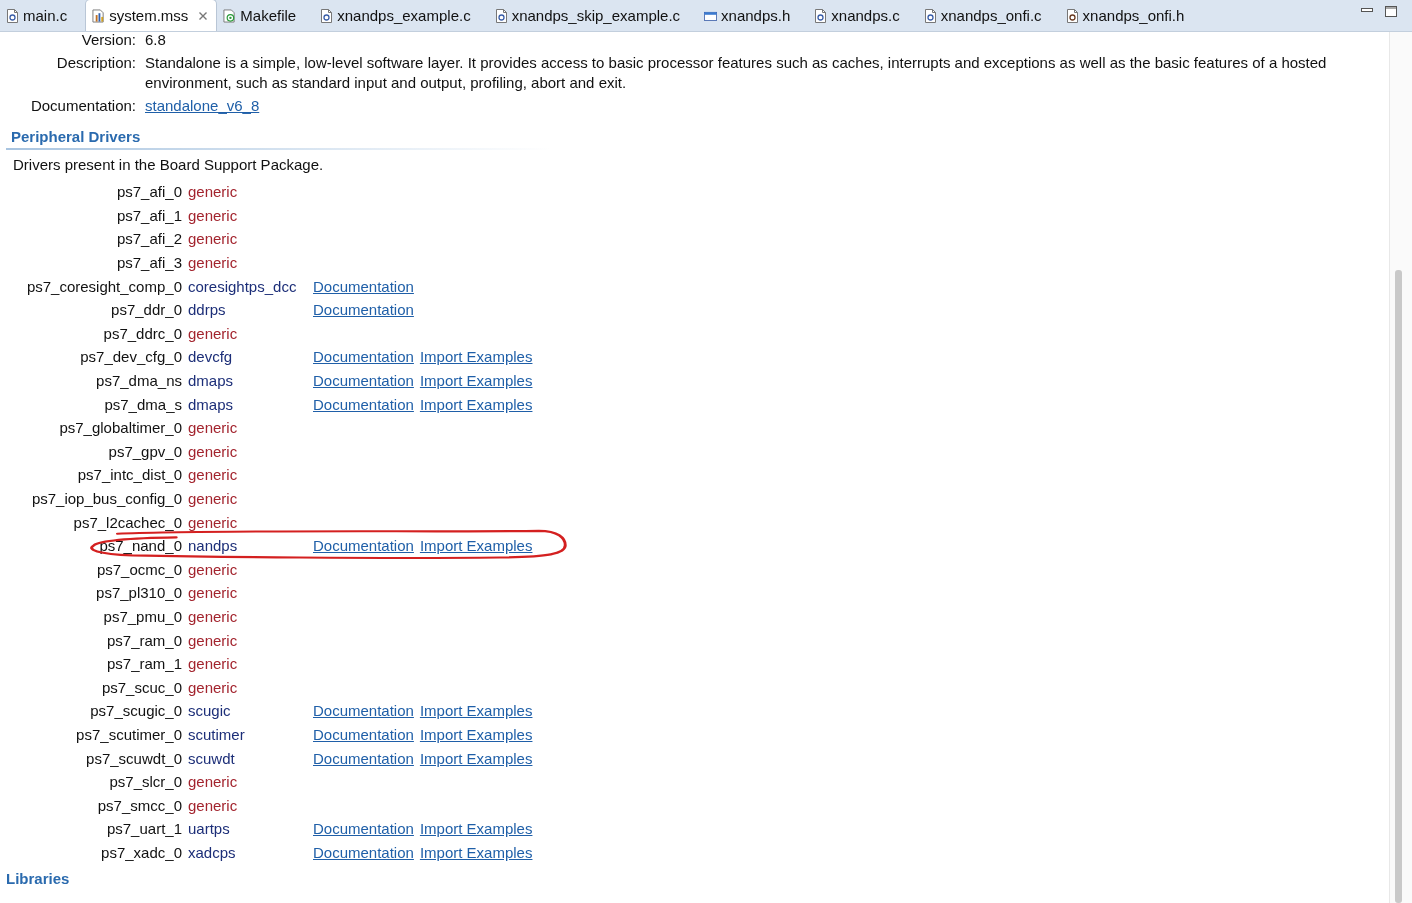 The image size is (1412, 903). Describe the element at coordinates (143, 640) in the screenshot. I see `instance-name: ps7_ram_0` at that location.